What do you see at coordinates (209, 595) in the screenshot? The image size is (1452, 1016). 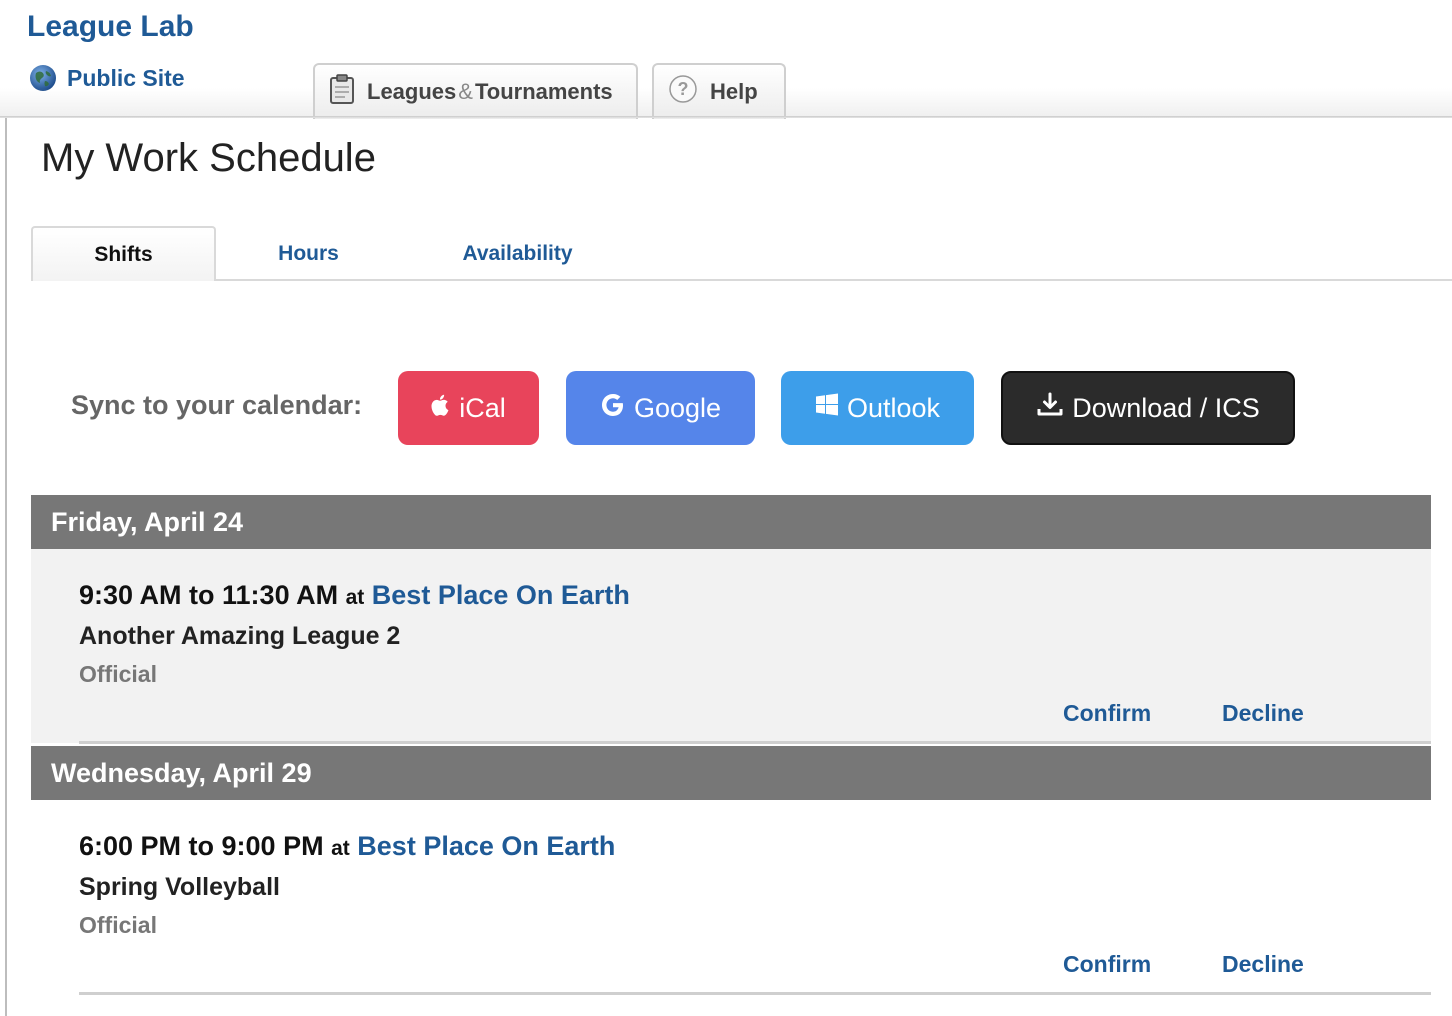 I see `shift-time: 9:30 AM to 11:30 AM` at bounding box center [209, 595].